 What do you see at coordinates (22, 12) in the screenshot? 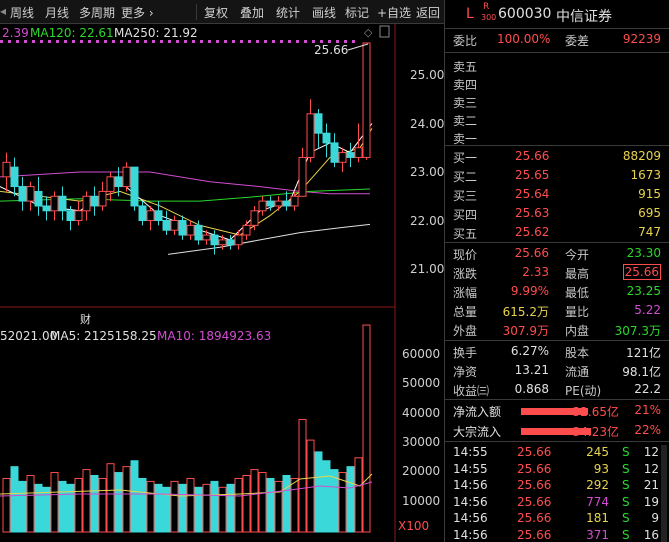
I see `toolbar-weekly: 周线` at bounding box center [22, 12].